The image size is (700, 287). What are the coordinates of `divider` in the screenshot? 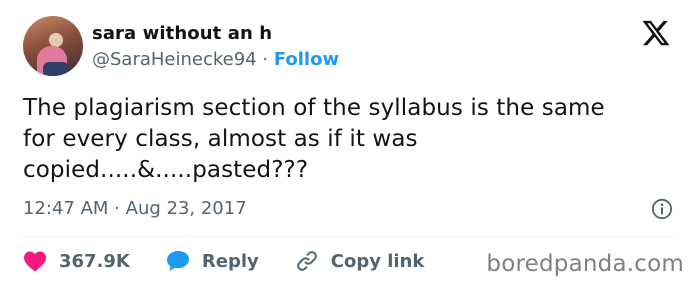 It's located at (350, 236).